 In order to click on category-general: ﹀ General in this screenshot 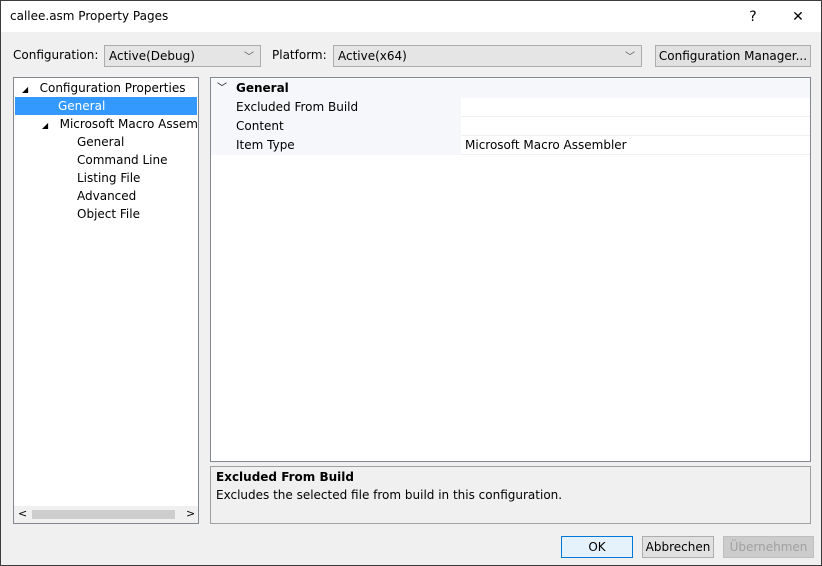, I will do `click(510, 88)`.